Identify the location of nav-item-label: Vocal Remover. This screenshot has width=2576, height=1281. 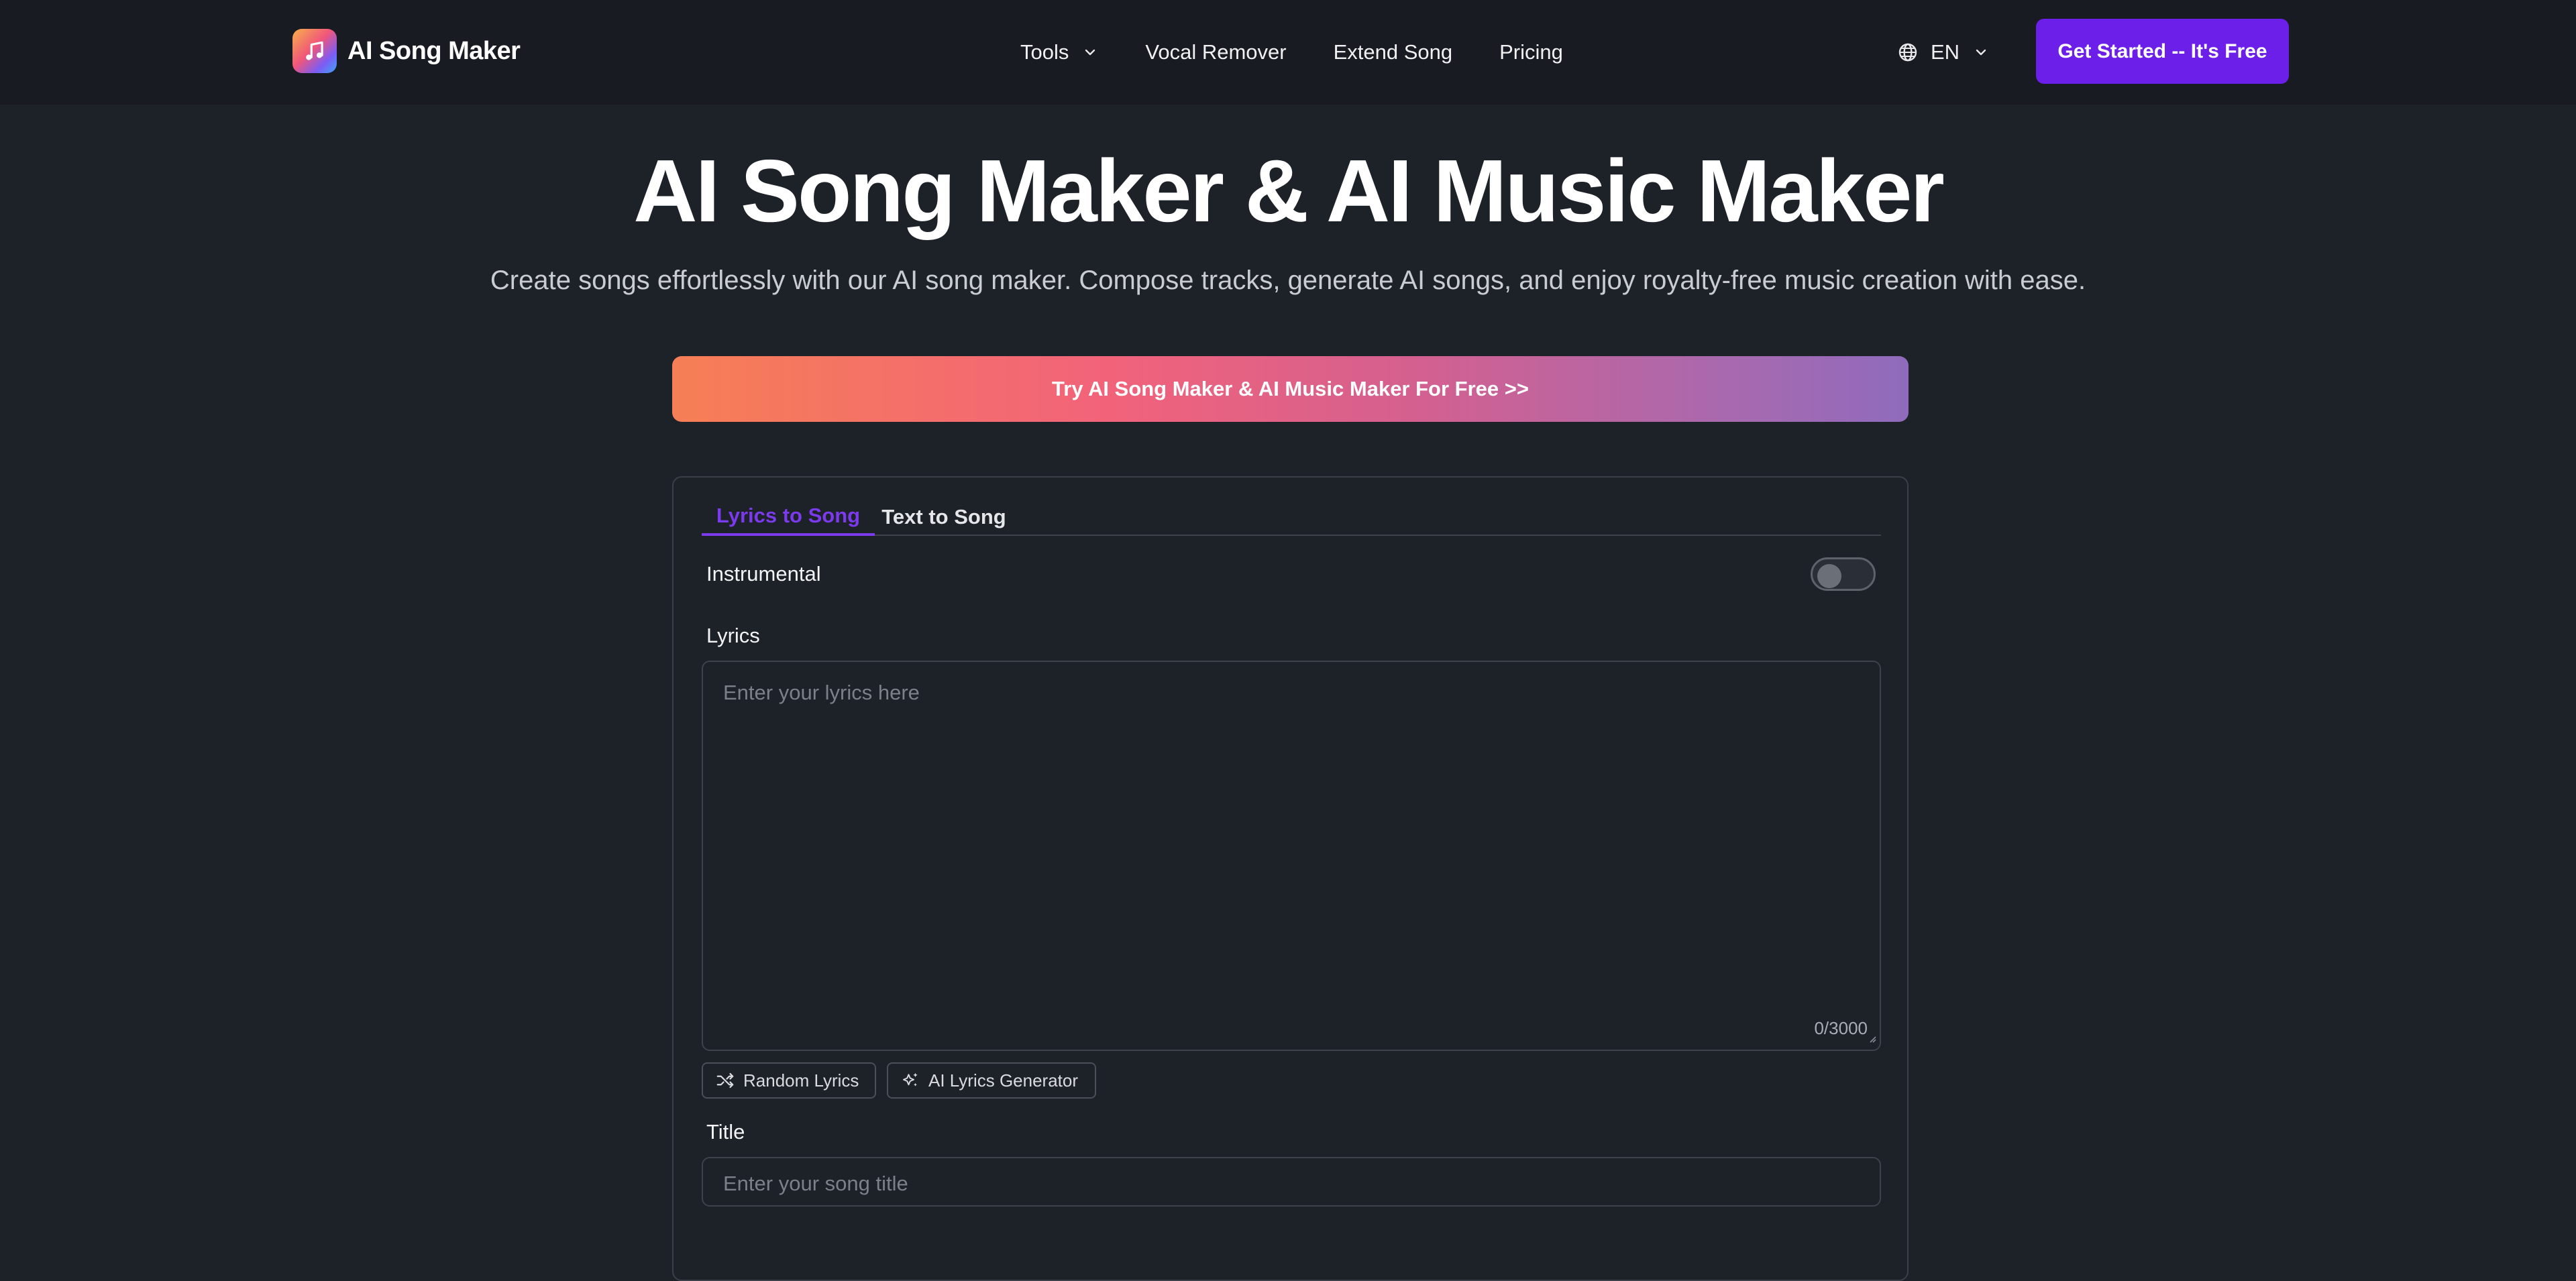
(1216, 52).